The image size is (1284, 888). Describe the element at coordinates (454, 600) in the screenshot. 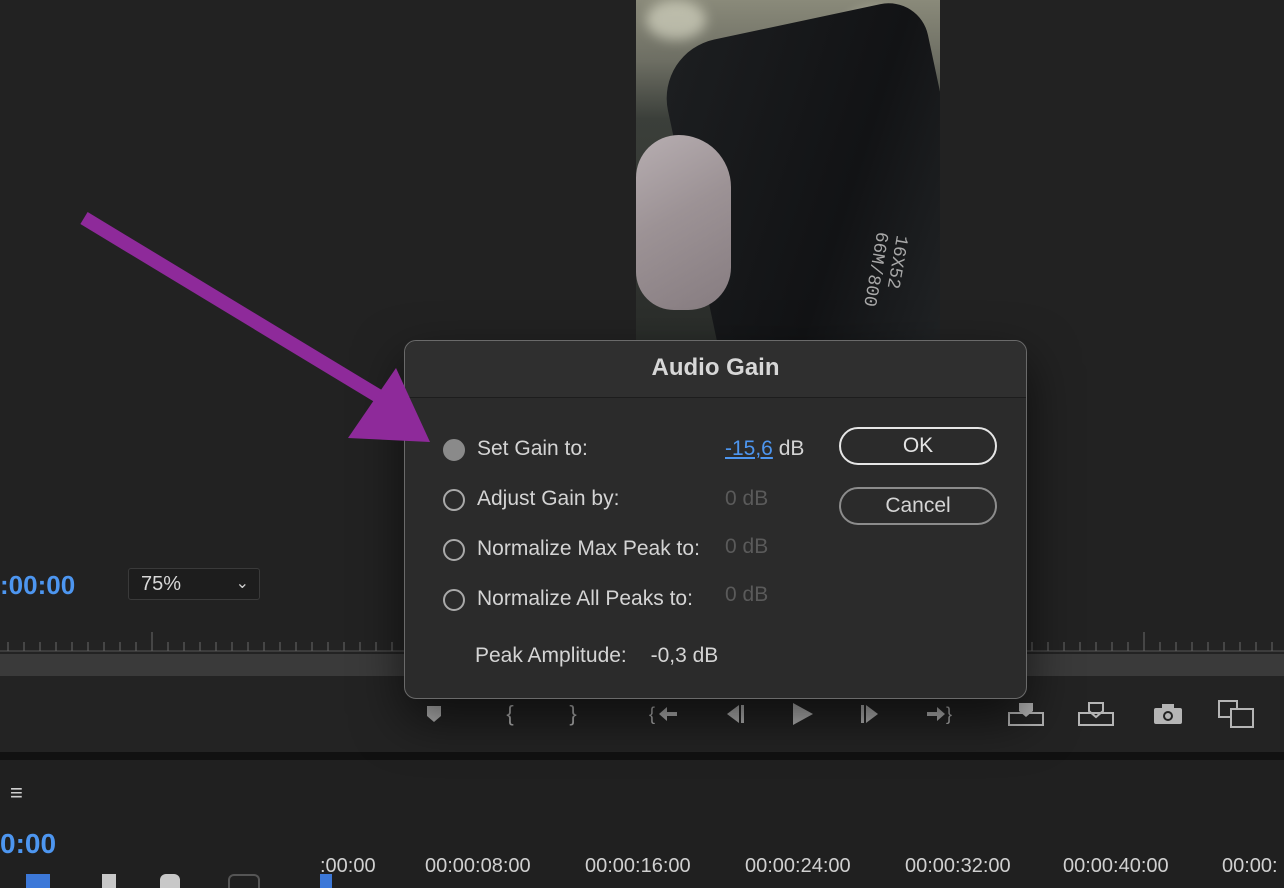

I see `radio-normalize-all-peaks` at that location.